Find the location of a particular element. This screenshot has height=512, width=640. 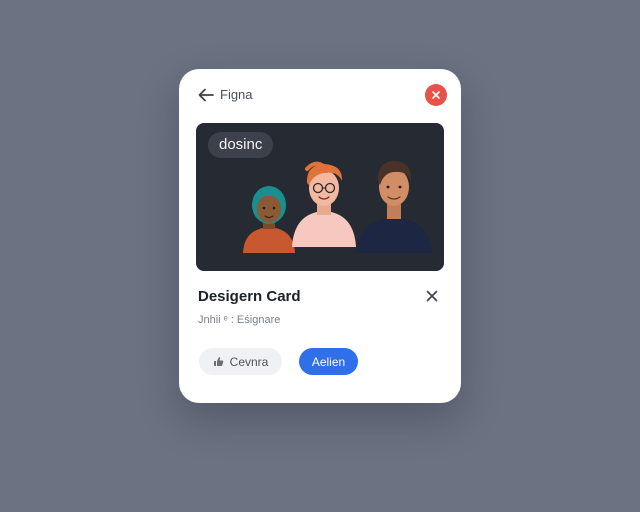

back-button is located at coordinates (206, 95).